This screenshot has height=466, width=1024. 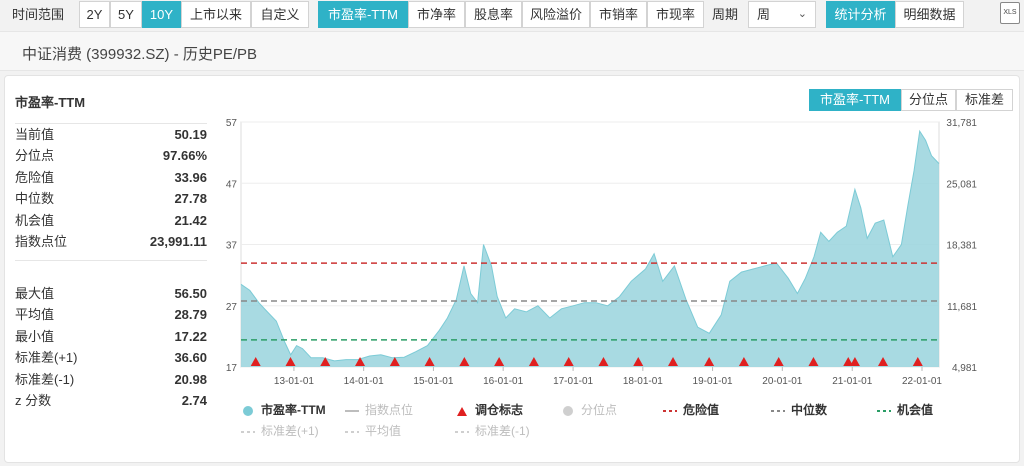 I want to click on legend-label: 标准差(+1), so click(x=290, y=431).